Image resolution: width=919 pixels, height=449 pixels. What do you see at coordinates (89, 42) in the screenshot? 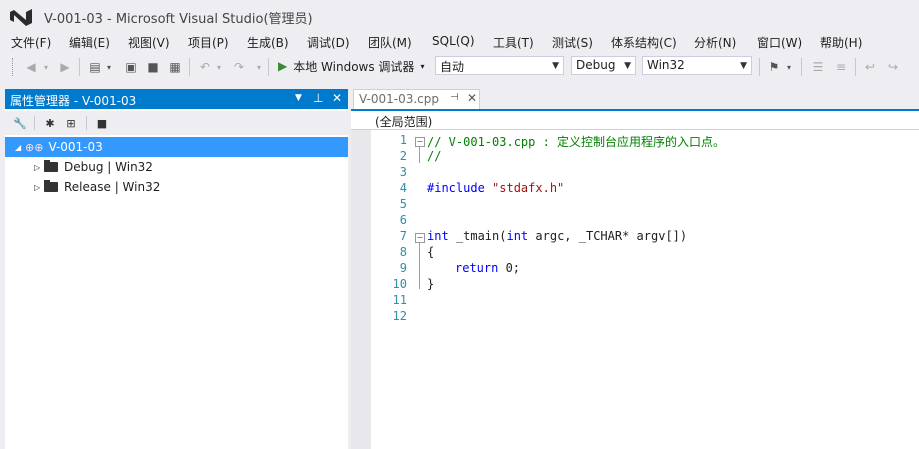
I see `menu-edit: 编辑(E)` at bounding box center [89, 42].